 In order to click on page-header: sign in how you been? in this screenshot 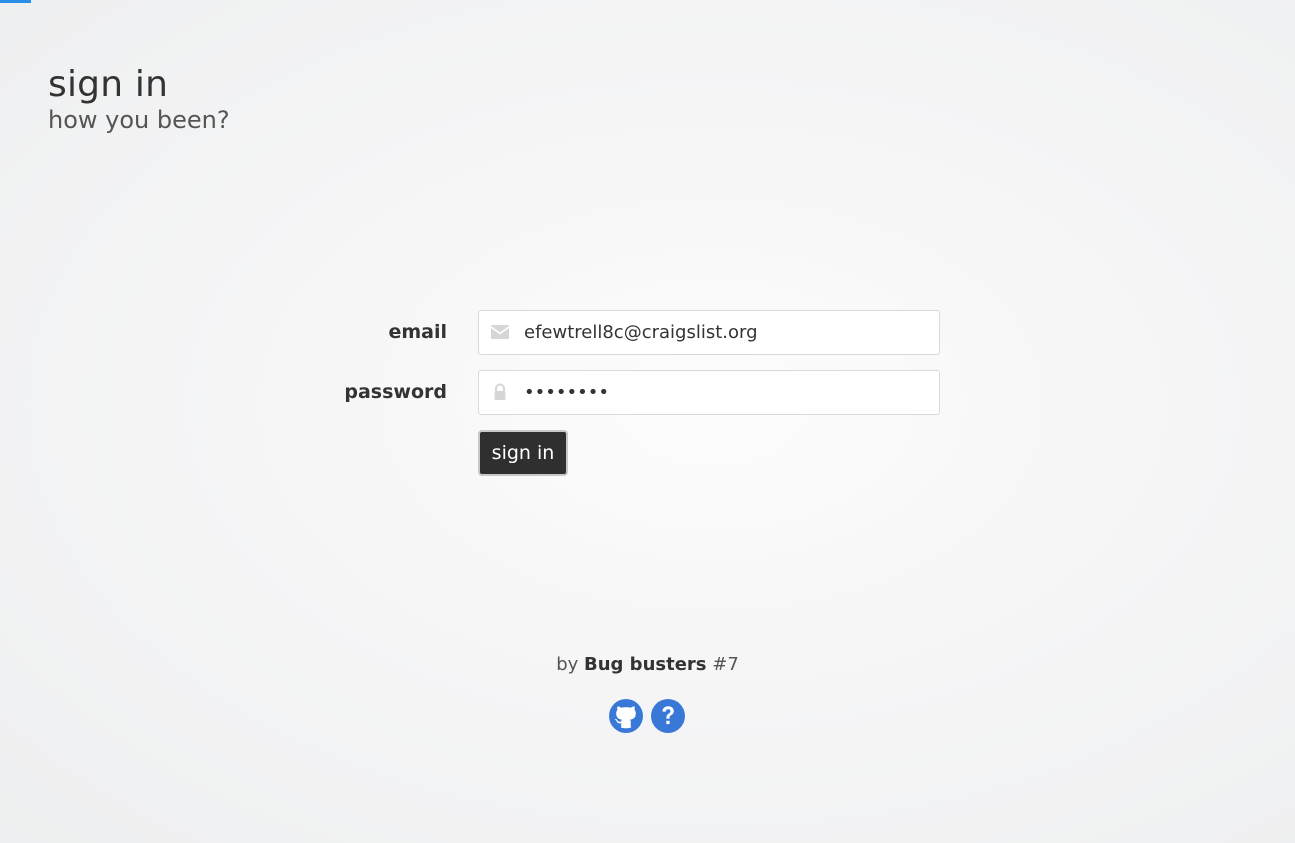, I will do `click(139, 99)`.